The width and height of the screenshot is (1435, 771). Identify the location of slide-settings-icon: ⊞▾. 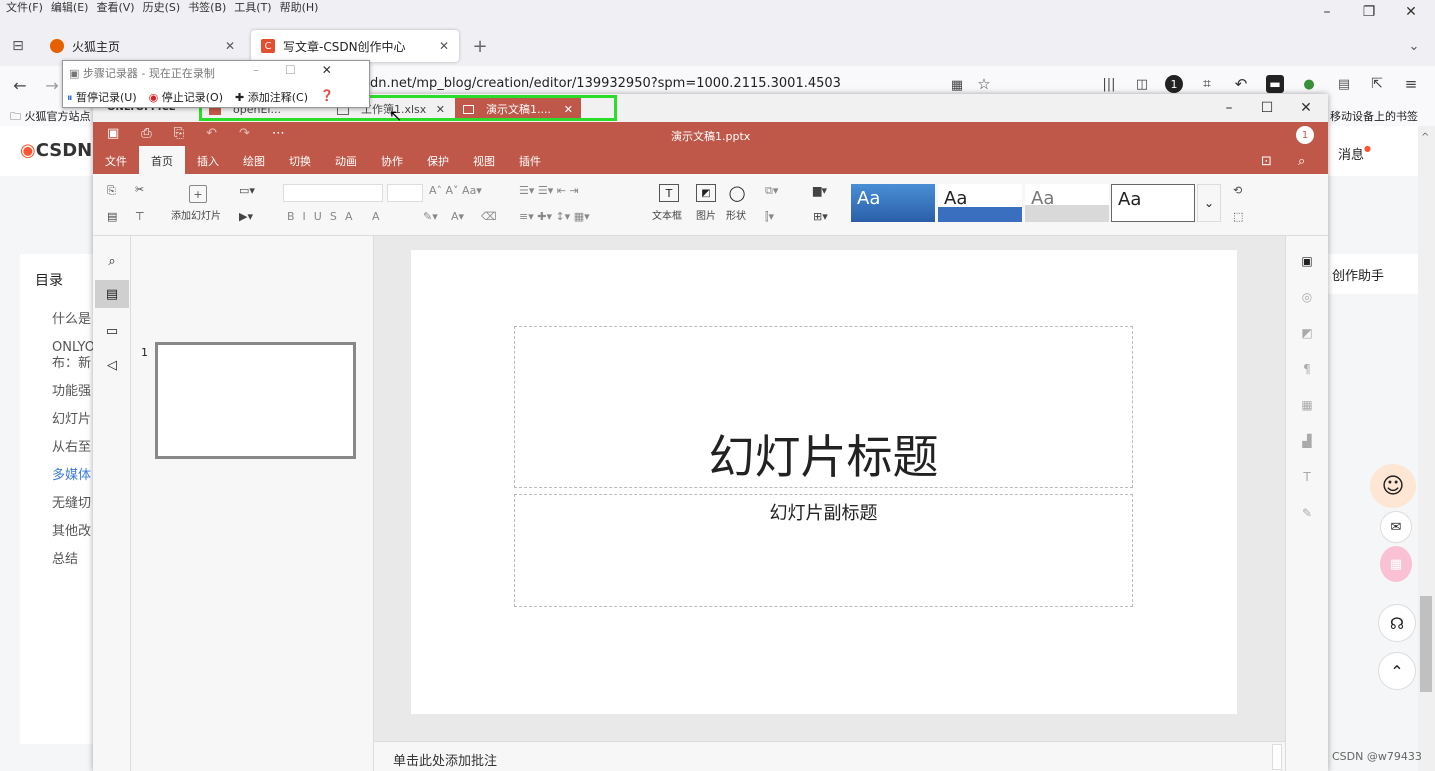
(820, 216).